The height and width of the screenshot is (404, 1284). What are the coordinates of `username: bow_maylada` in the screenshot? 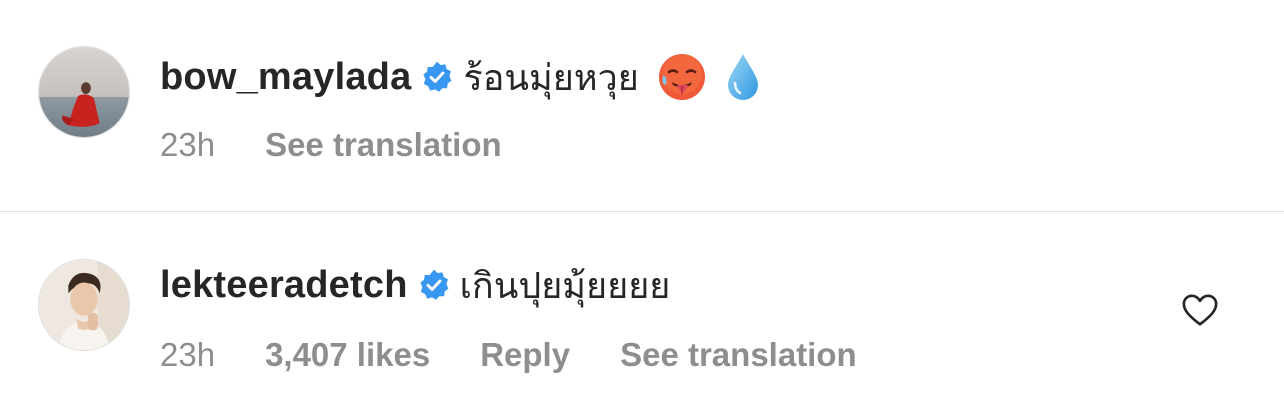 It's located at (285, 77).